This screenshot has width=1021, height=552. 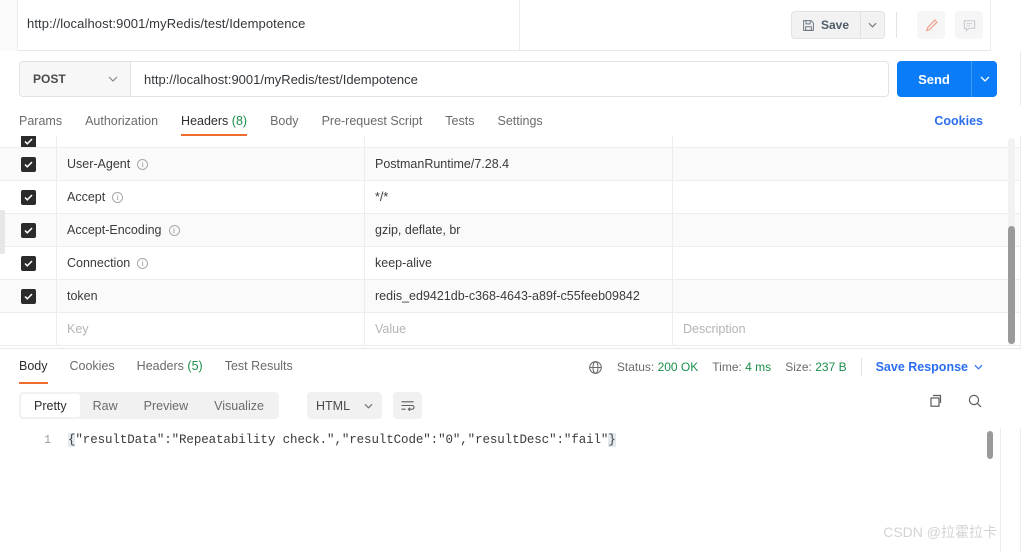 I want to click on row-value-cell: PostmanRuntime/7.28.4, so click(x=519, y=164).